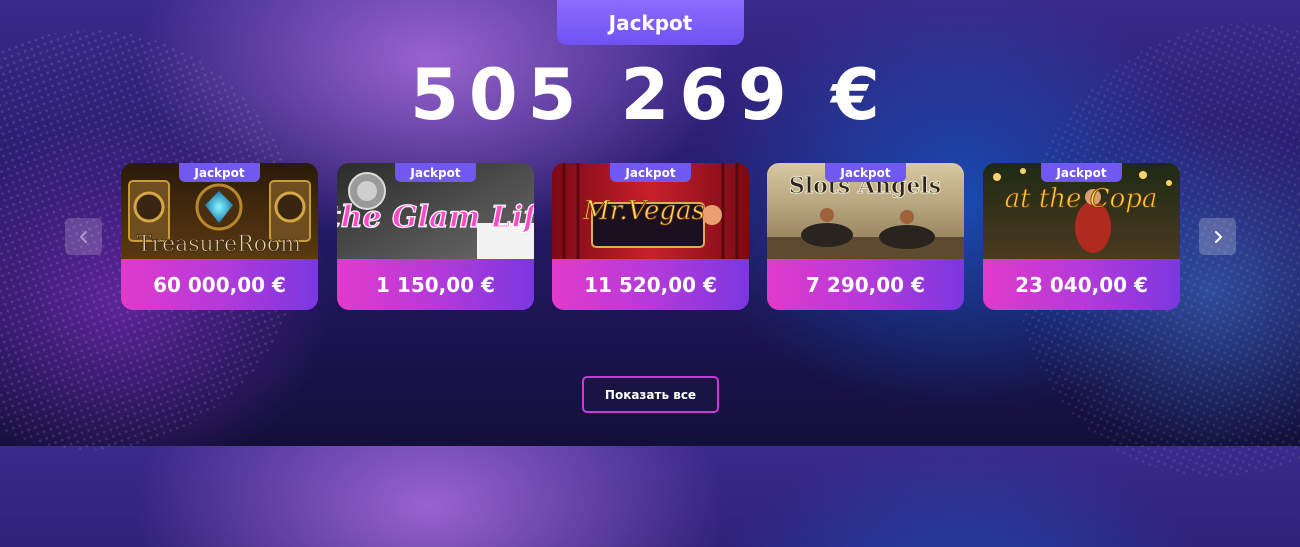  What do you see at coordinates (643, 211) in the screenshot?
I see `thumbnail-title: Mr.Vegas` at bounding box center [643, 211].